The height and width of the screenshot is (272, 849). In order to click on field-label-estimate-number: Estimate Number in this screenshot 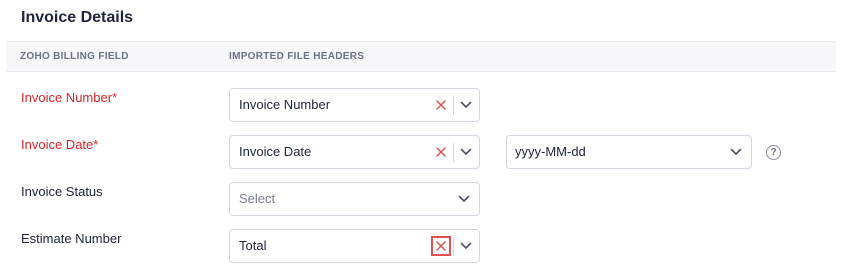, I will do `click(71, 238)`.